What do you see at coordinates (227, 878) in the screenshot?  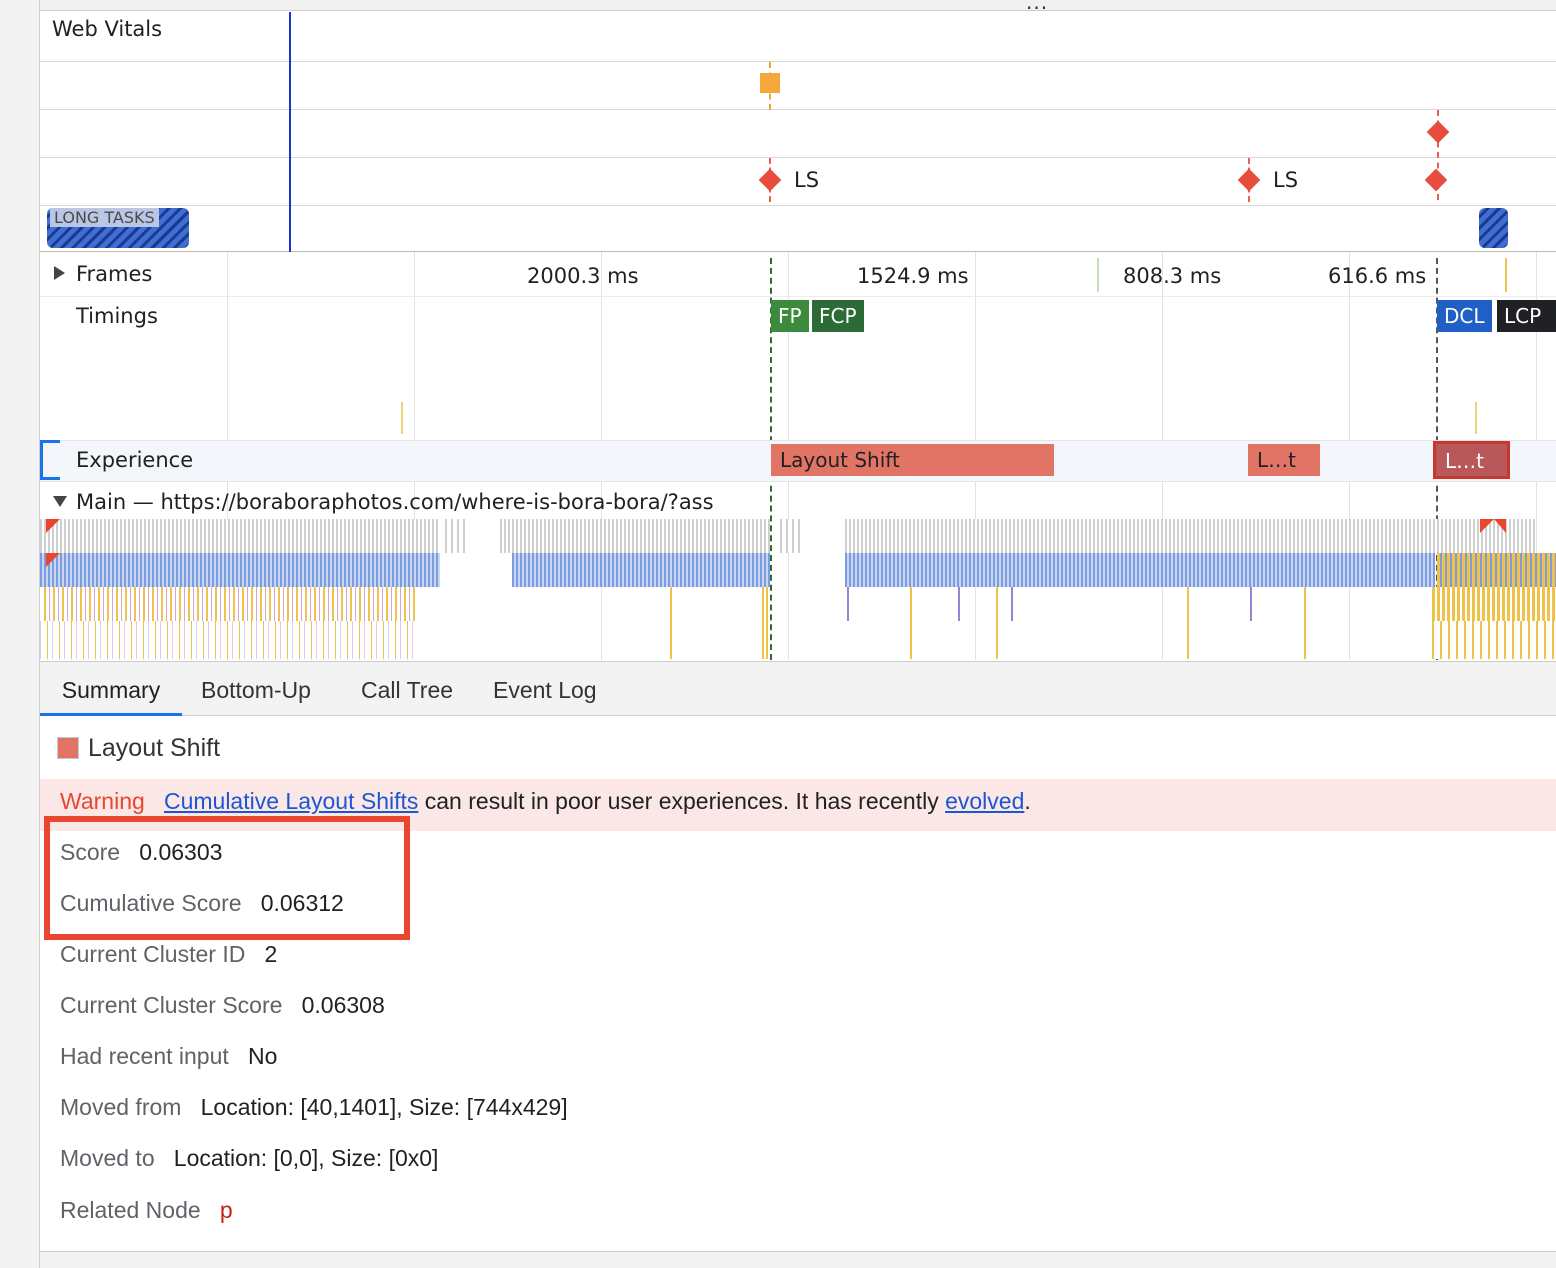 I see `highlight-annotation-box` at bounding box center [227, 878].